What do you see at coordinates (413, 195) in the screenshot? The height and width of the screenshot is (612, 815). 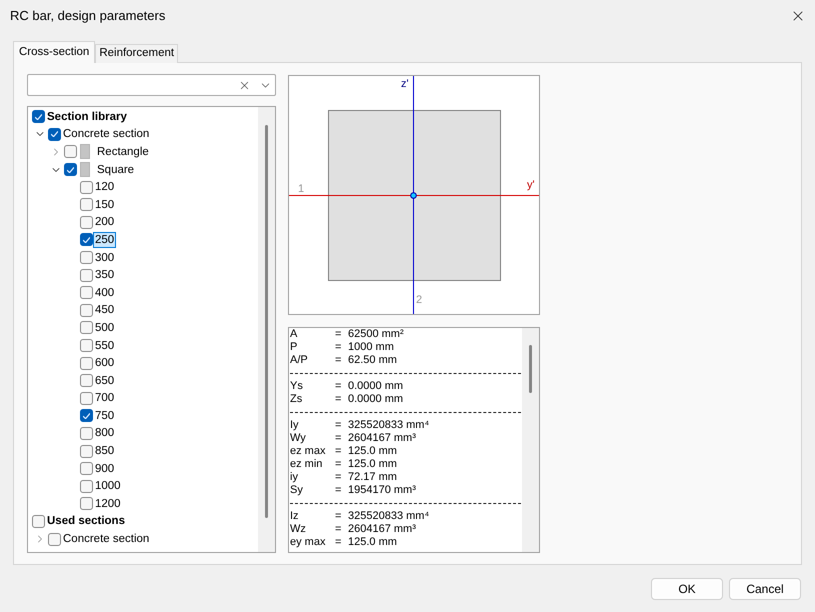 I see `centroid-dot-icon` at bounding box center [413, 195].